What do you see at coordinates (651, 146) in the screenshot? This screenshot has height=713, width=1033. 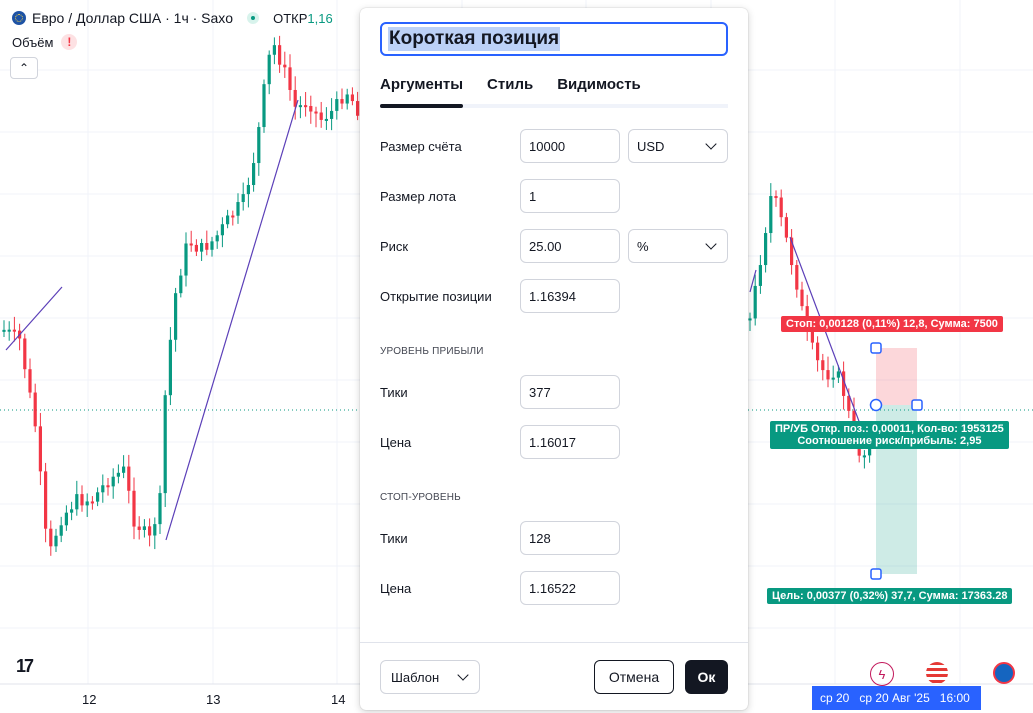 I see `currency-value: USD` at bounding box center [651, 146].